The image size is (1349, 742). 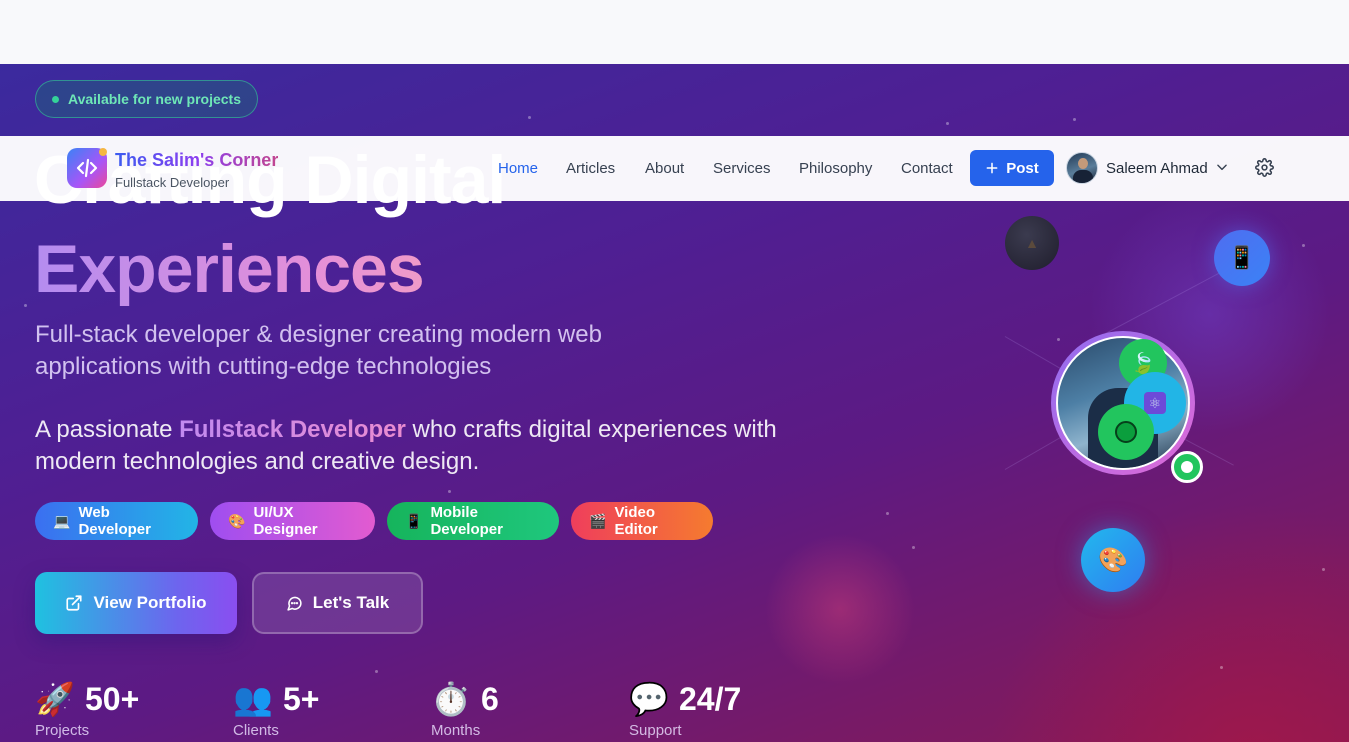 I want to click on chat-bubble-icon, so click(x=294, y=603).